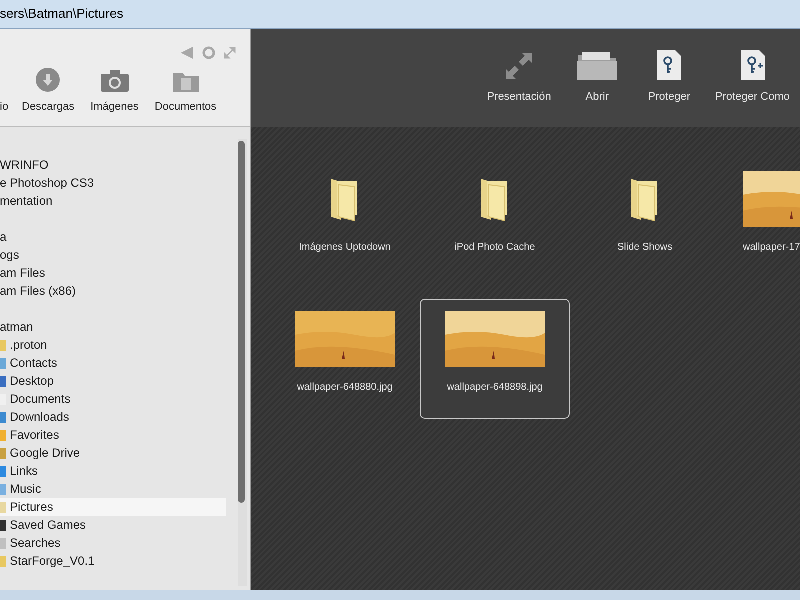 The height and width of the screenshot is (600, 800). I want to click on file-name: wallpaper-648898.jpg, so click(495, 388).